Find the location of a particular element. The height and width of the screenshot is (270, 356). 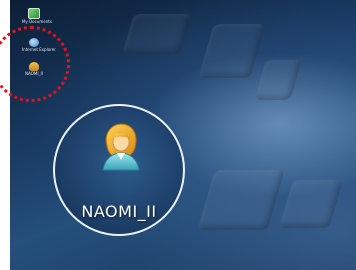

desktop-icon-documents: My Documents is located at coordinates (37, 16).